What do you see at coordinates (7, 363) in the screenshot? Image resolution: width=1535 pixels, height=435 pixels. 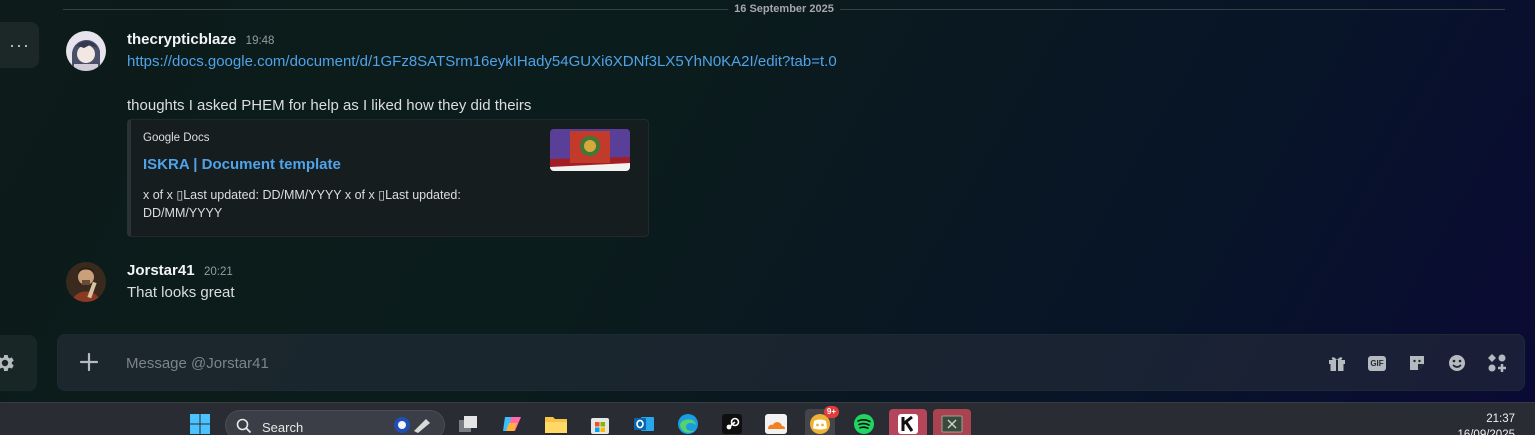 I see `gear-icon` at bounding box center [7, 363].